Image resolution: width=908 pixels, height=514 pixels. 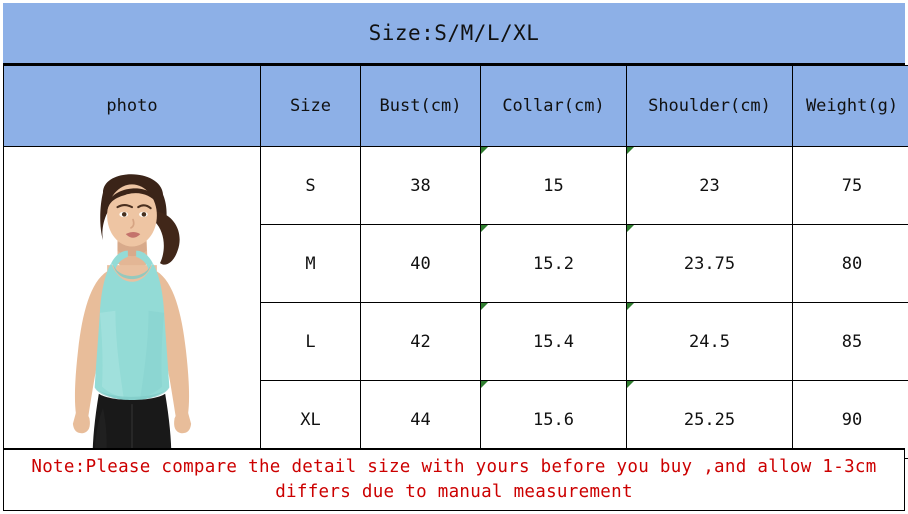 I want to click on chart-title-band: Size:S/M/L/XL, so click(x=454, y=34).